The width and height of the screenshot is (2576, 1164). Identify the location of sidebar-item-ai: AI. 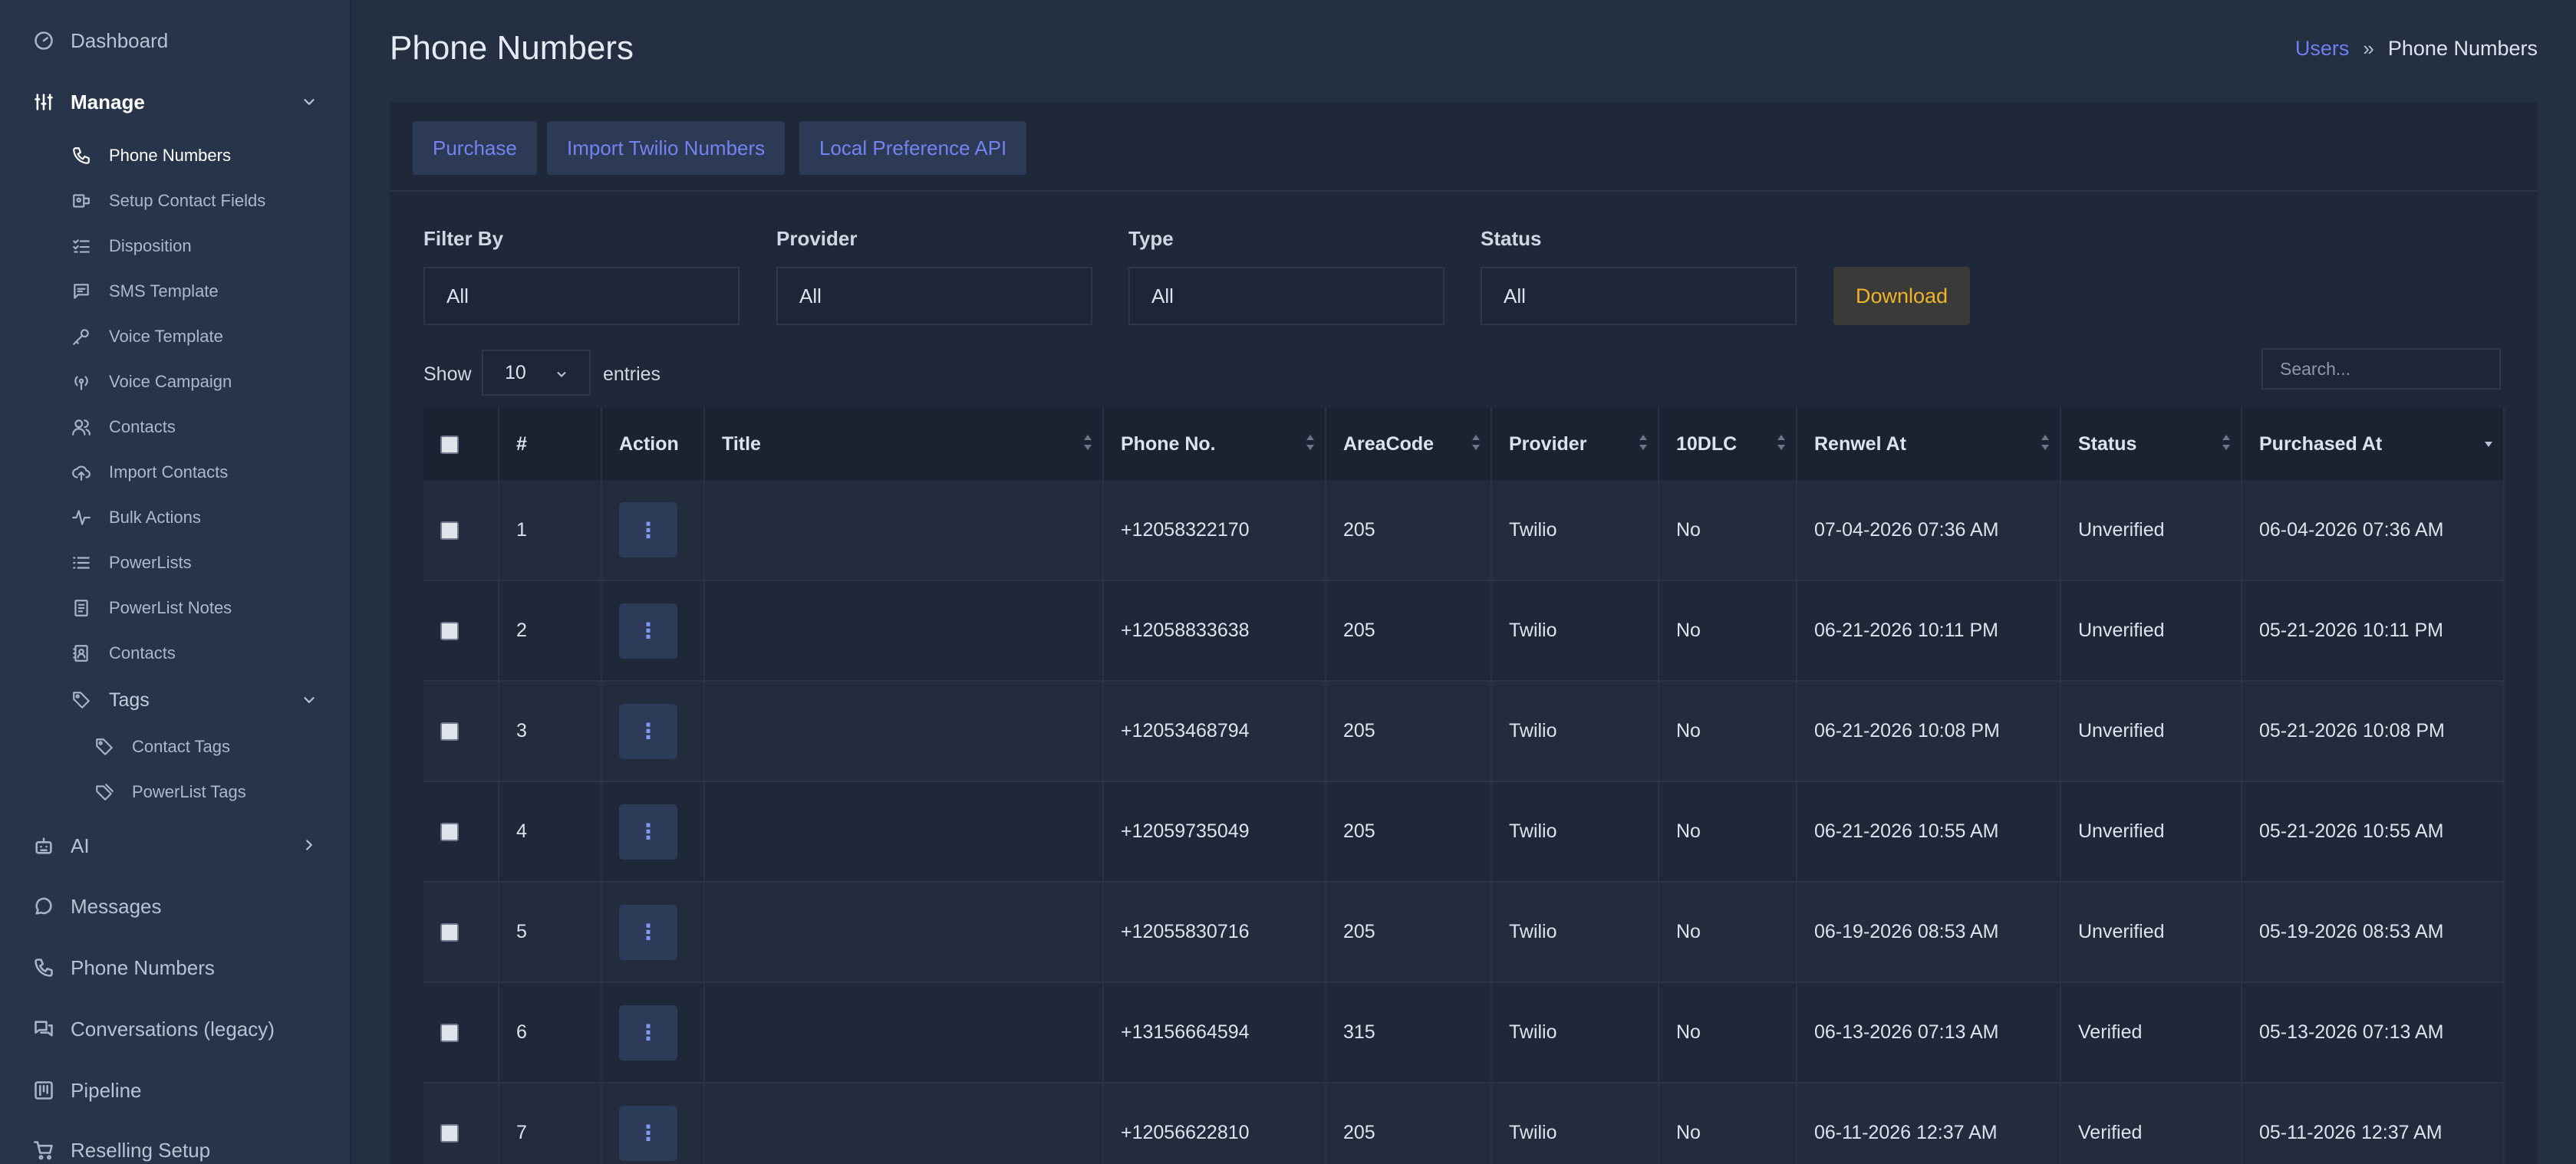
(61, 846).